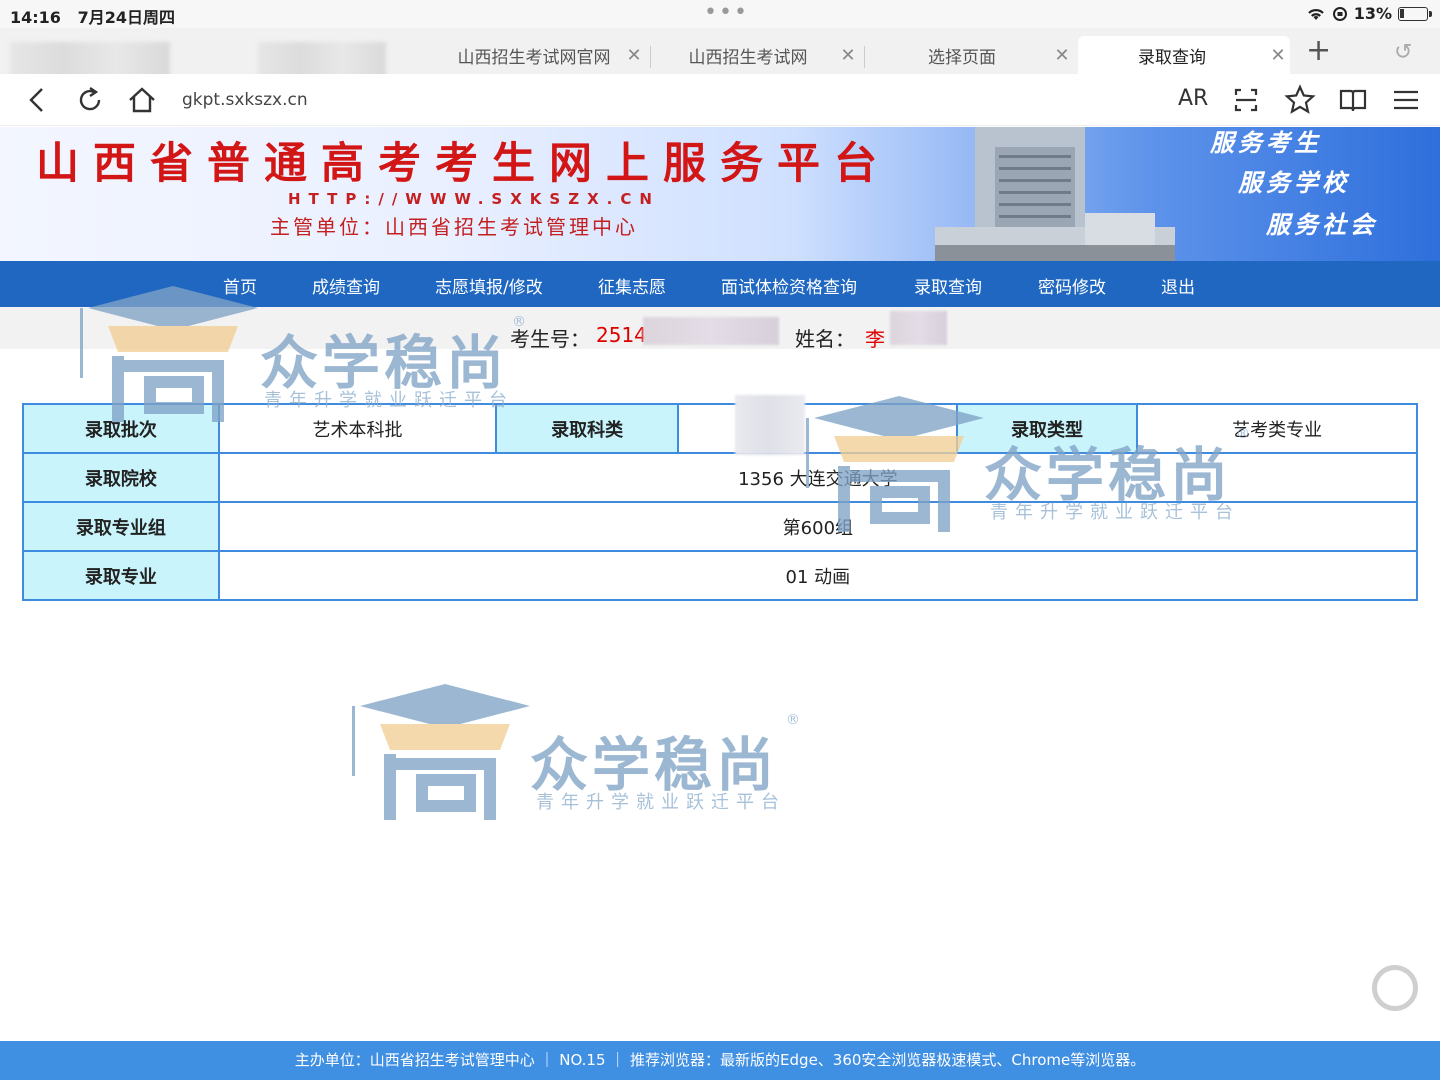 The height and width of the screenshot is (1080, 1440). I want to click on menu-icon, so click(1406, 100).